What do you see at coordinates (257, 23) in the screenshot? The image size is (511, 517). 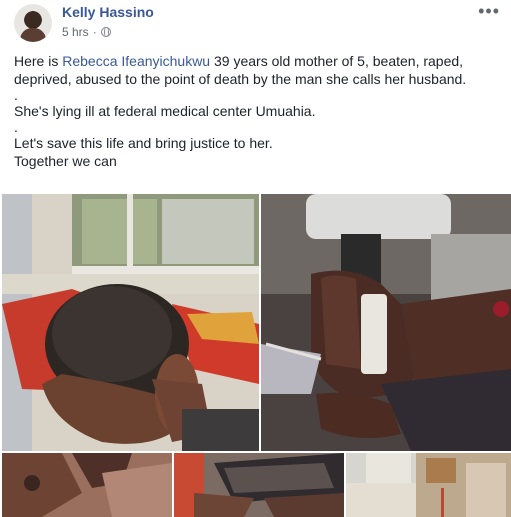 I see `post-header: Kelly Hassino 5 hrs · •••` at bounding box center [257, 23].